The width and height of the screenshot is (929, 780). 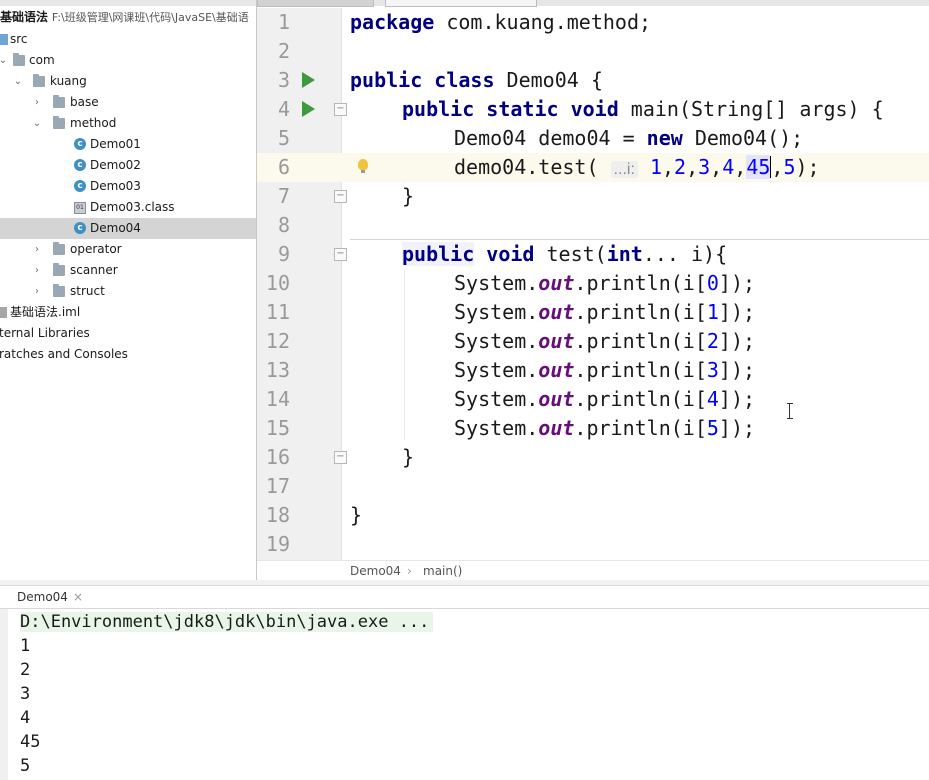 What do you see at coordinates (80, 208) in the screenshot?
I see `binary-file-icon: 01` at bounding box center [80, 208].